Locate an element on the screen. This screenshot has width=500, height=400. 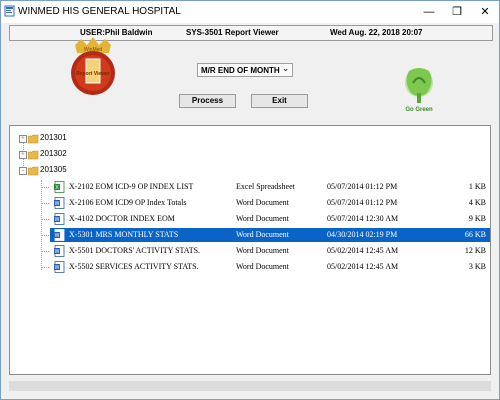
file-name: X-5501 DOCTORS' ACTIVITY STATS. is located at coordinates (135, 250).